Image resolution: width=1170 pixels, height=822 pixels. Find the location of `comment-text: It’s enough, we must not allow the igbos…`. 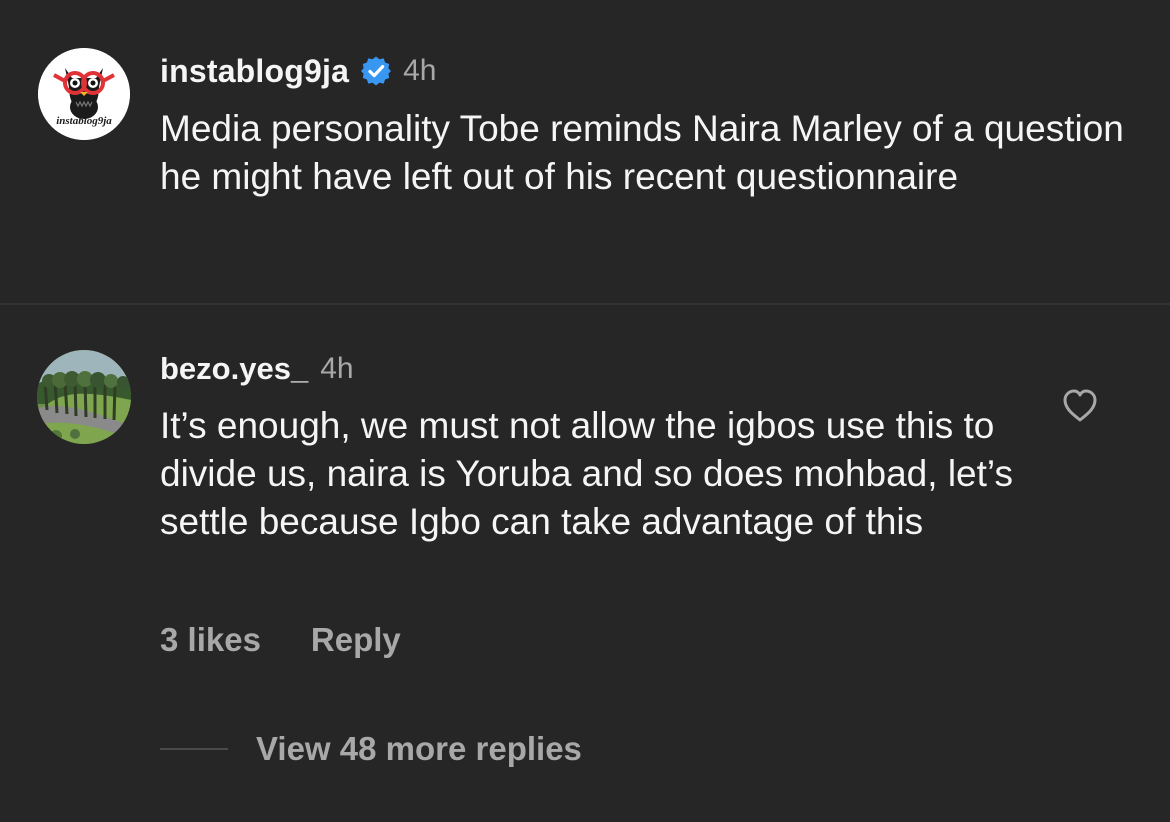

comment-text: It’s enough, we must not allow the igbos… is located at coordinates (586, 473).